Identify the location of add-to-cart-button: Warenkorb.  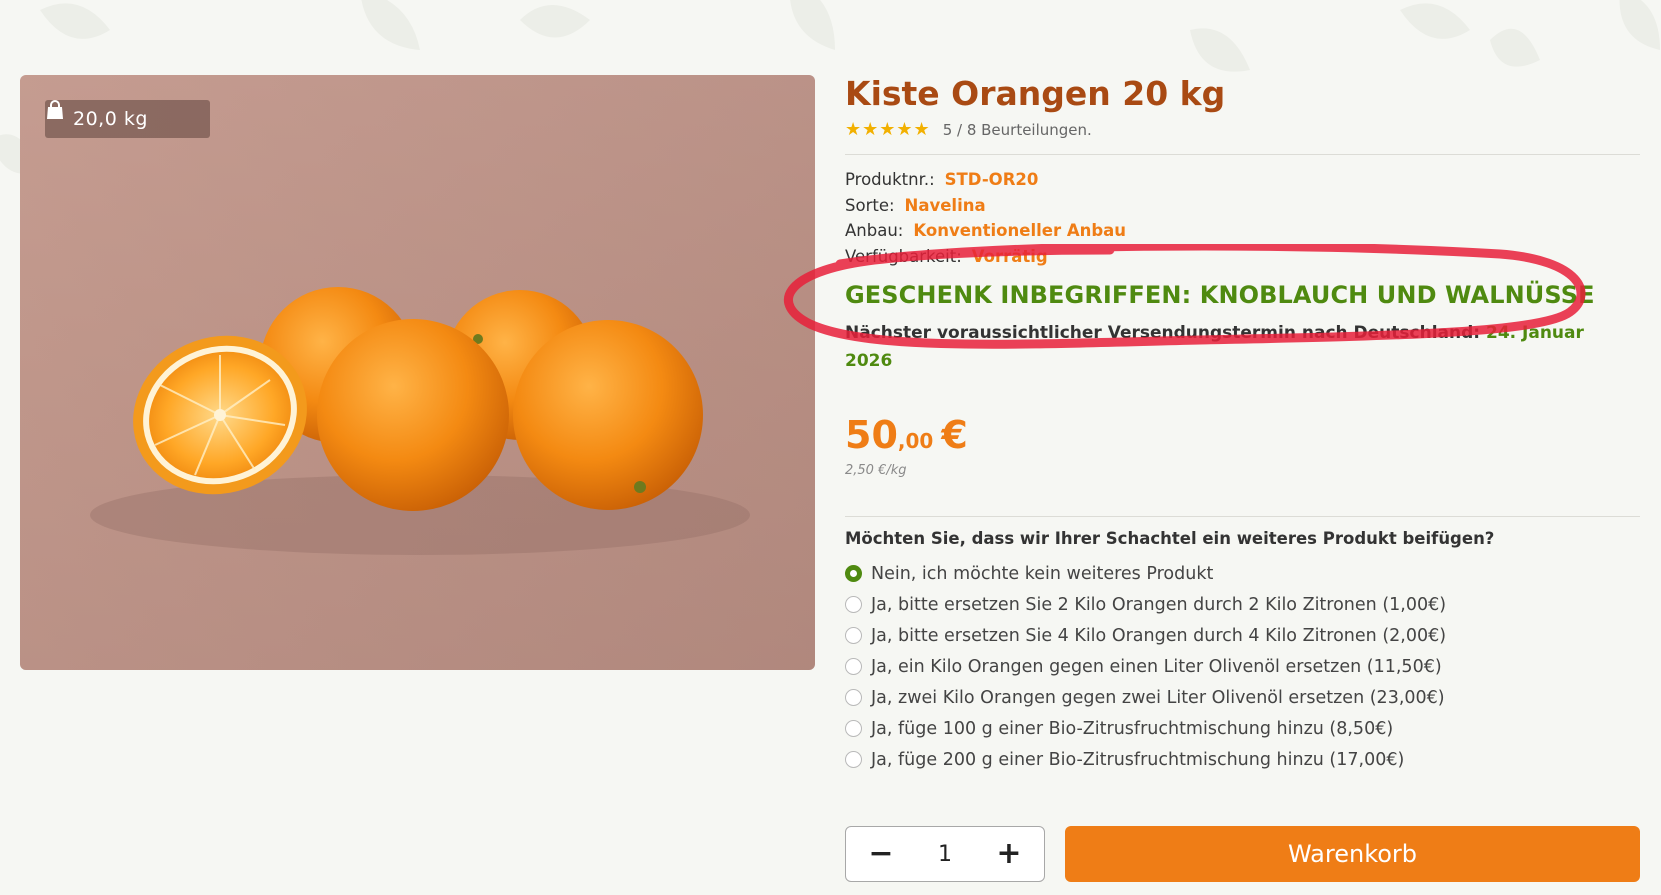
(1352, 854).